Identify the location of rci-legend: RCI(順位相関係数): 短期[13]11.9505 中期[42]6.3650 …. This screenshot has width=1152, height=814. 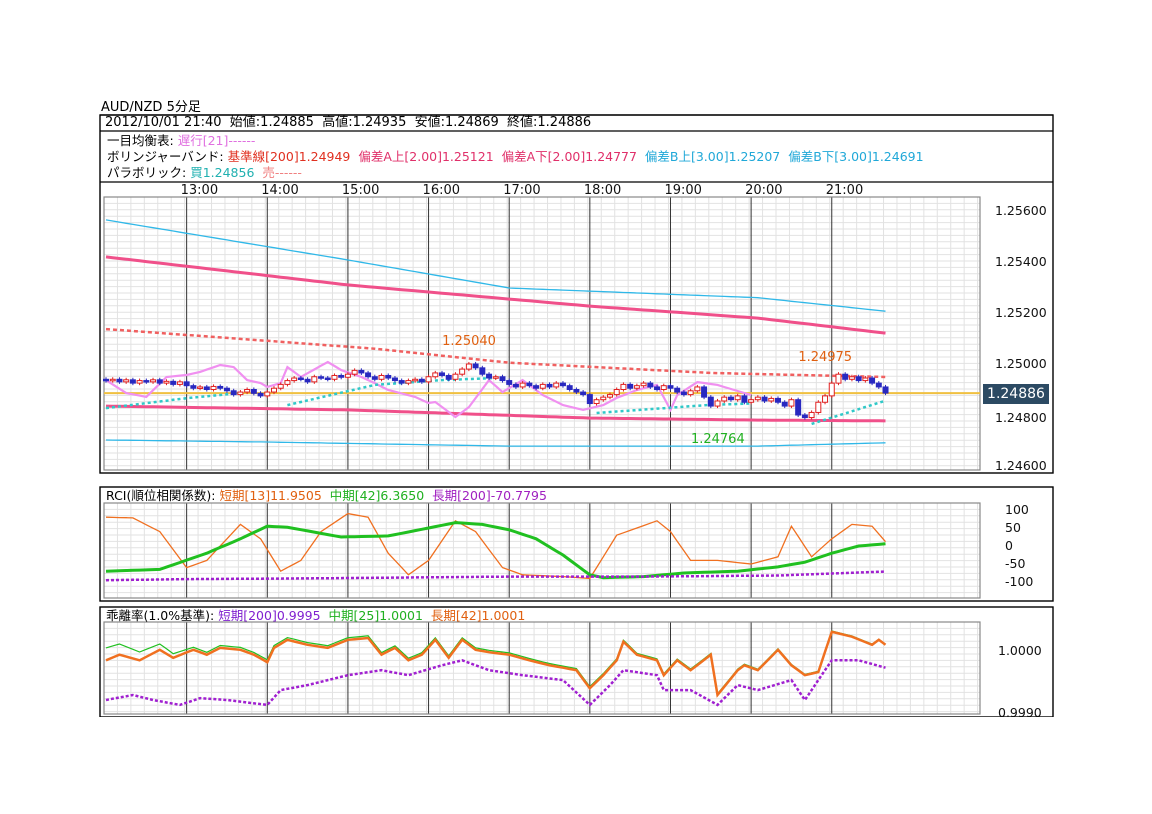
(326, 496).